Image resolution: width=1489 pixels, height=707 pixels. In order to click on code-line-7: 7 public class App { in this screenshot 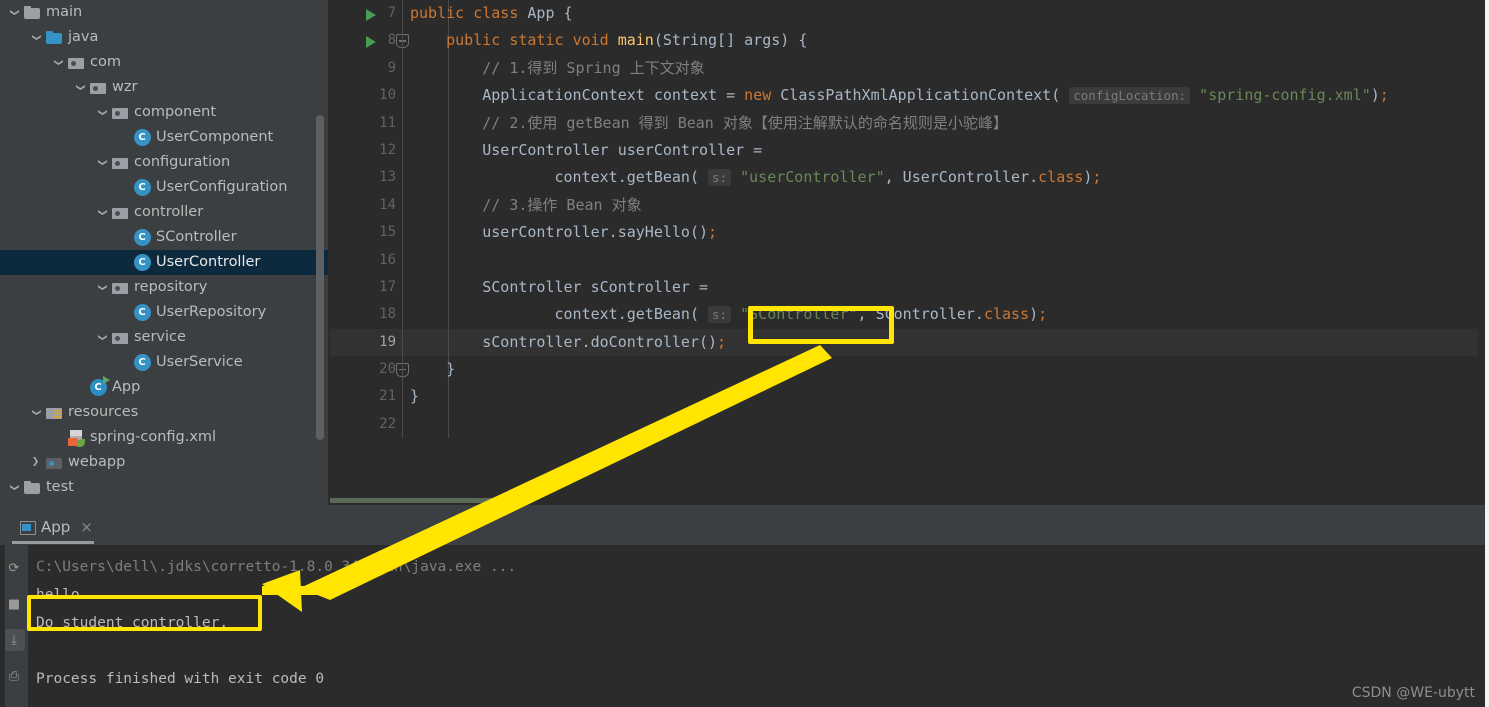, I will do `click(907, 14)`.